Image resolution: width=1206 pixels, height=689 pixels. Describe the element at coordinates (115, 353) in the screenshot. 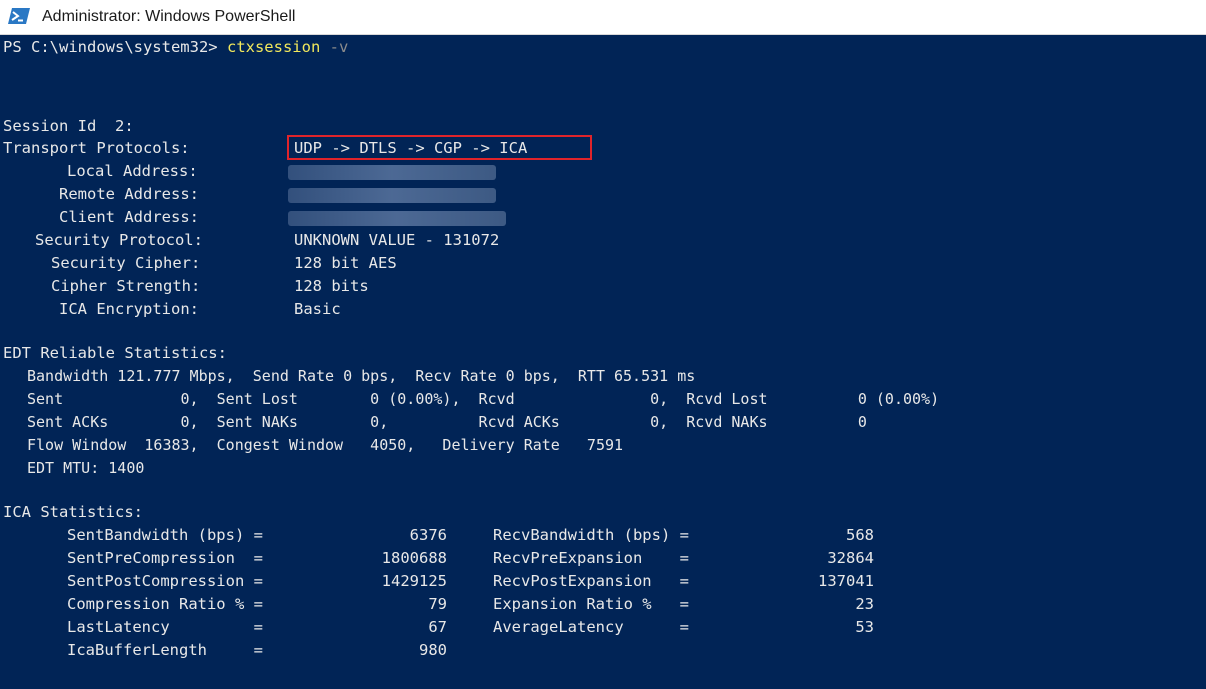

I see `edt-header: EDT Reliable Statistics:` at that location.